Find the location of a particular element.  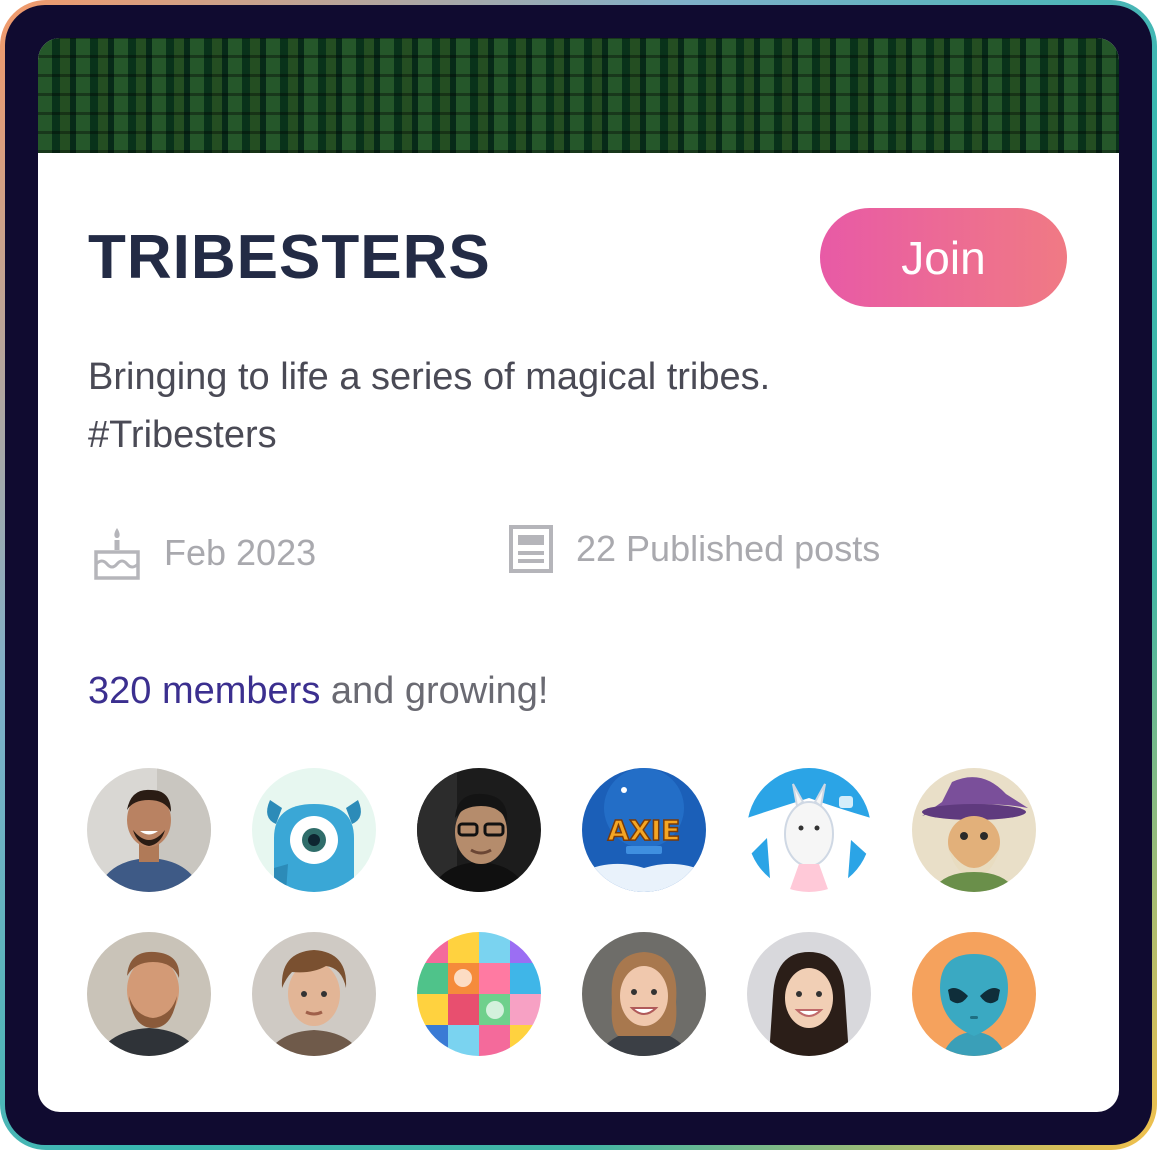

svg-text: AXIE is located at coordinates (644, 830).